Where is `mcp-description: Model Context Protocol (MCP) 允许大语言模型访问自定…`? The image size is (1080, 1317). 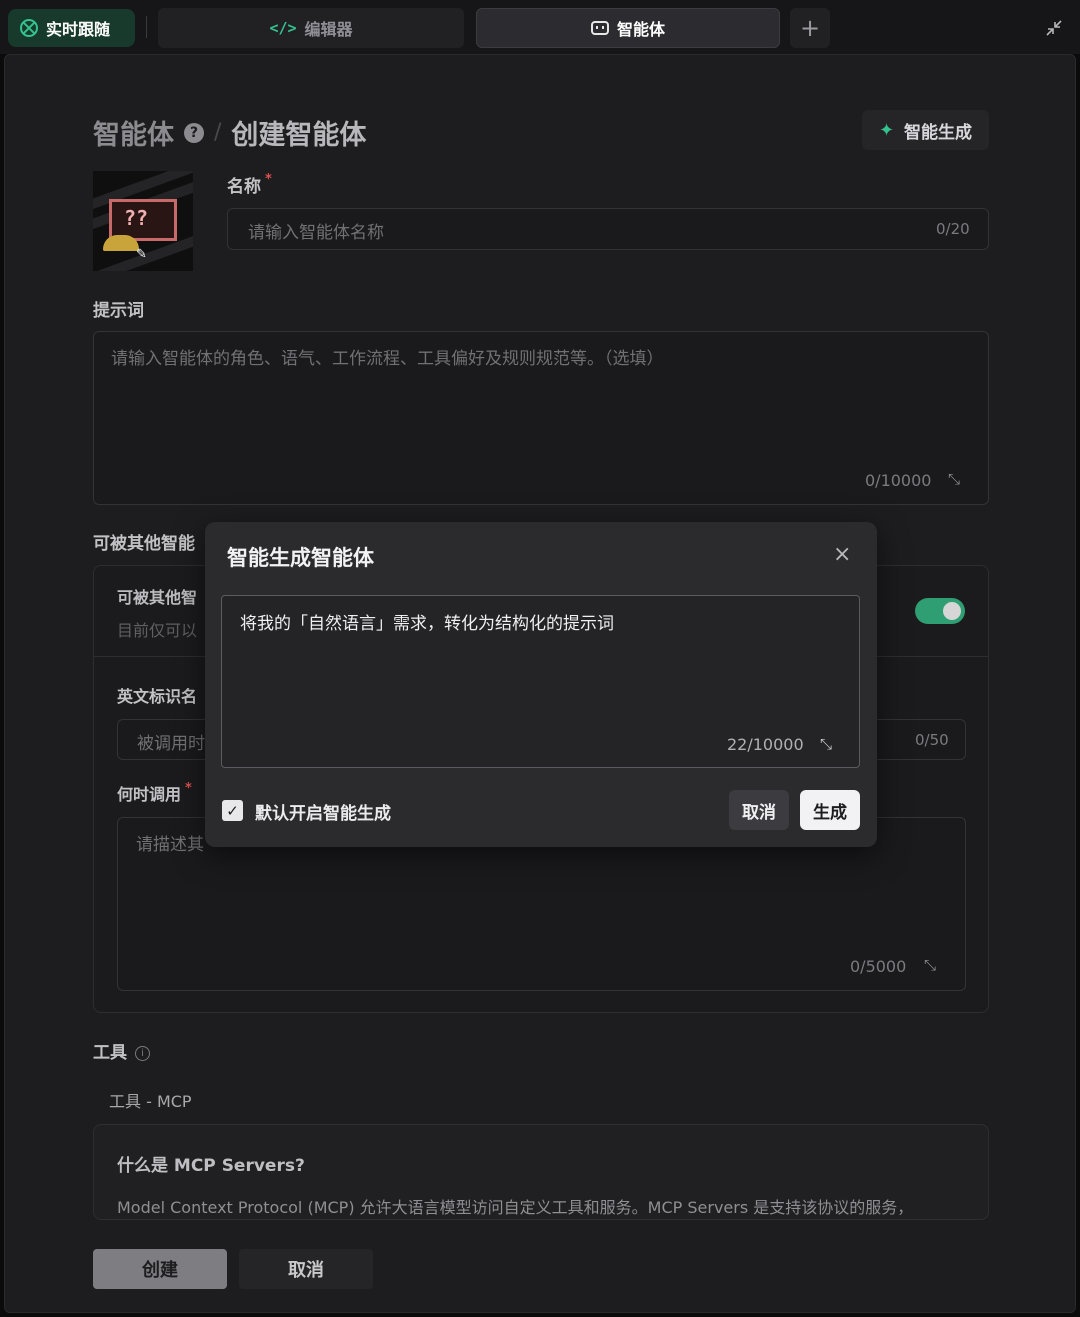
mcp-description: Model Context Protocol (MCP) 允许大语言模型访问自定… is located at coordinates (515, 1207).